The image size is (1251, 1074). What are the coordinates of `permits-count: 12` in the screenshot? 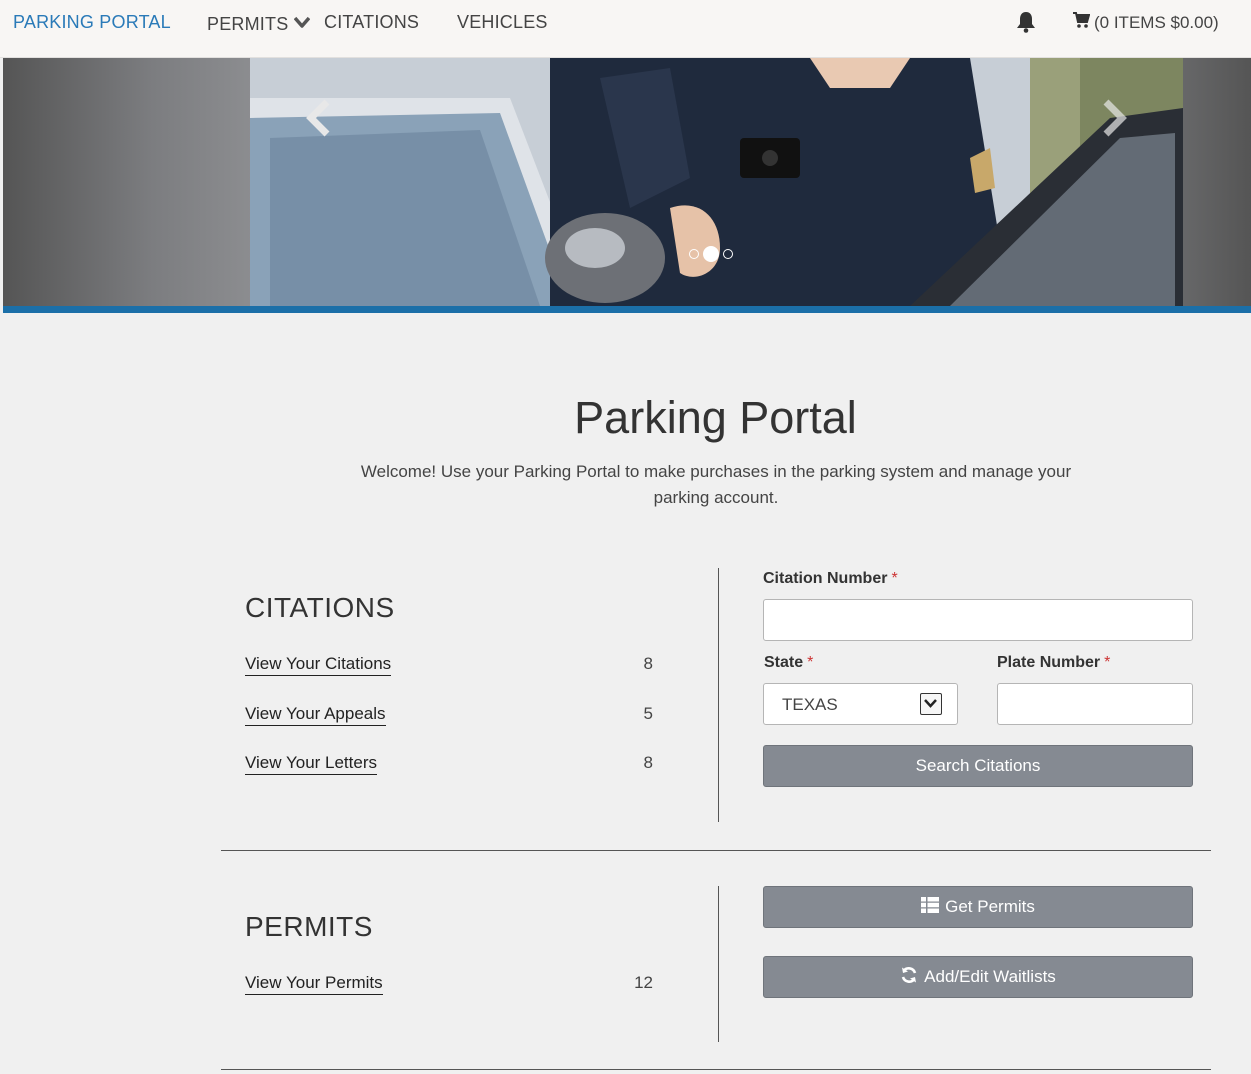 It's located at (643, 982).